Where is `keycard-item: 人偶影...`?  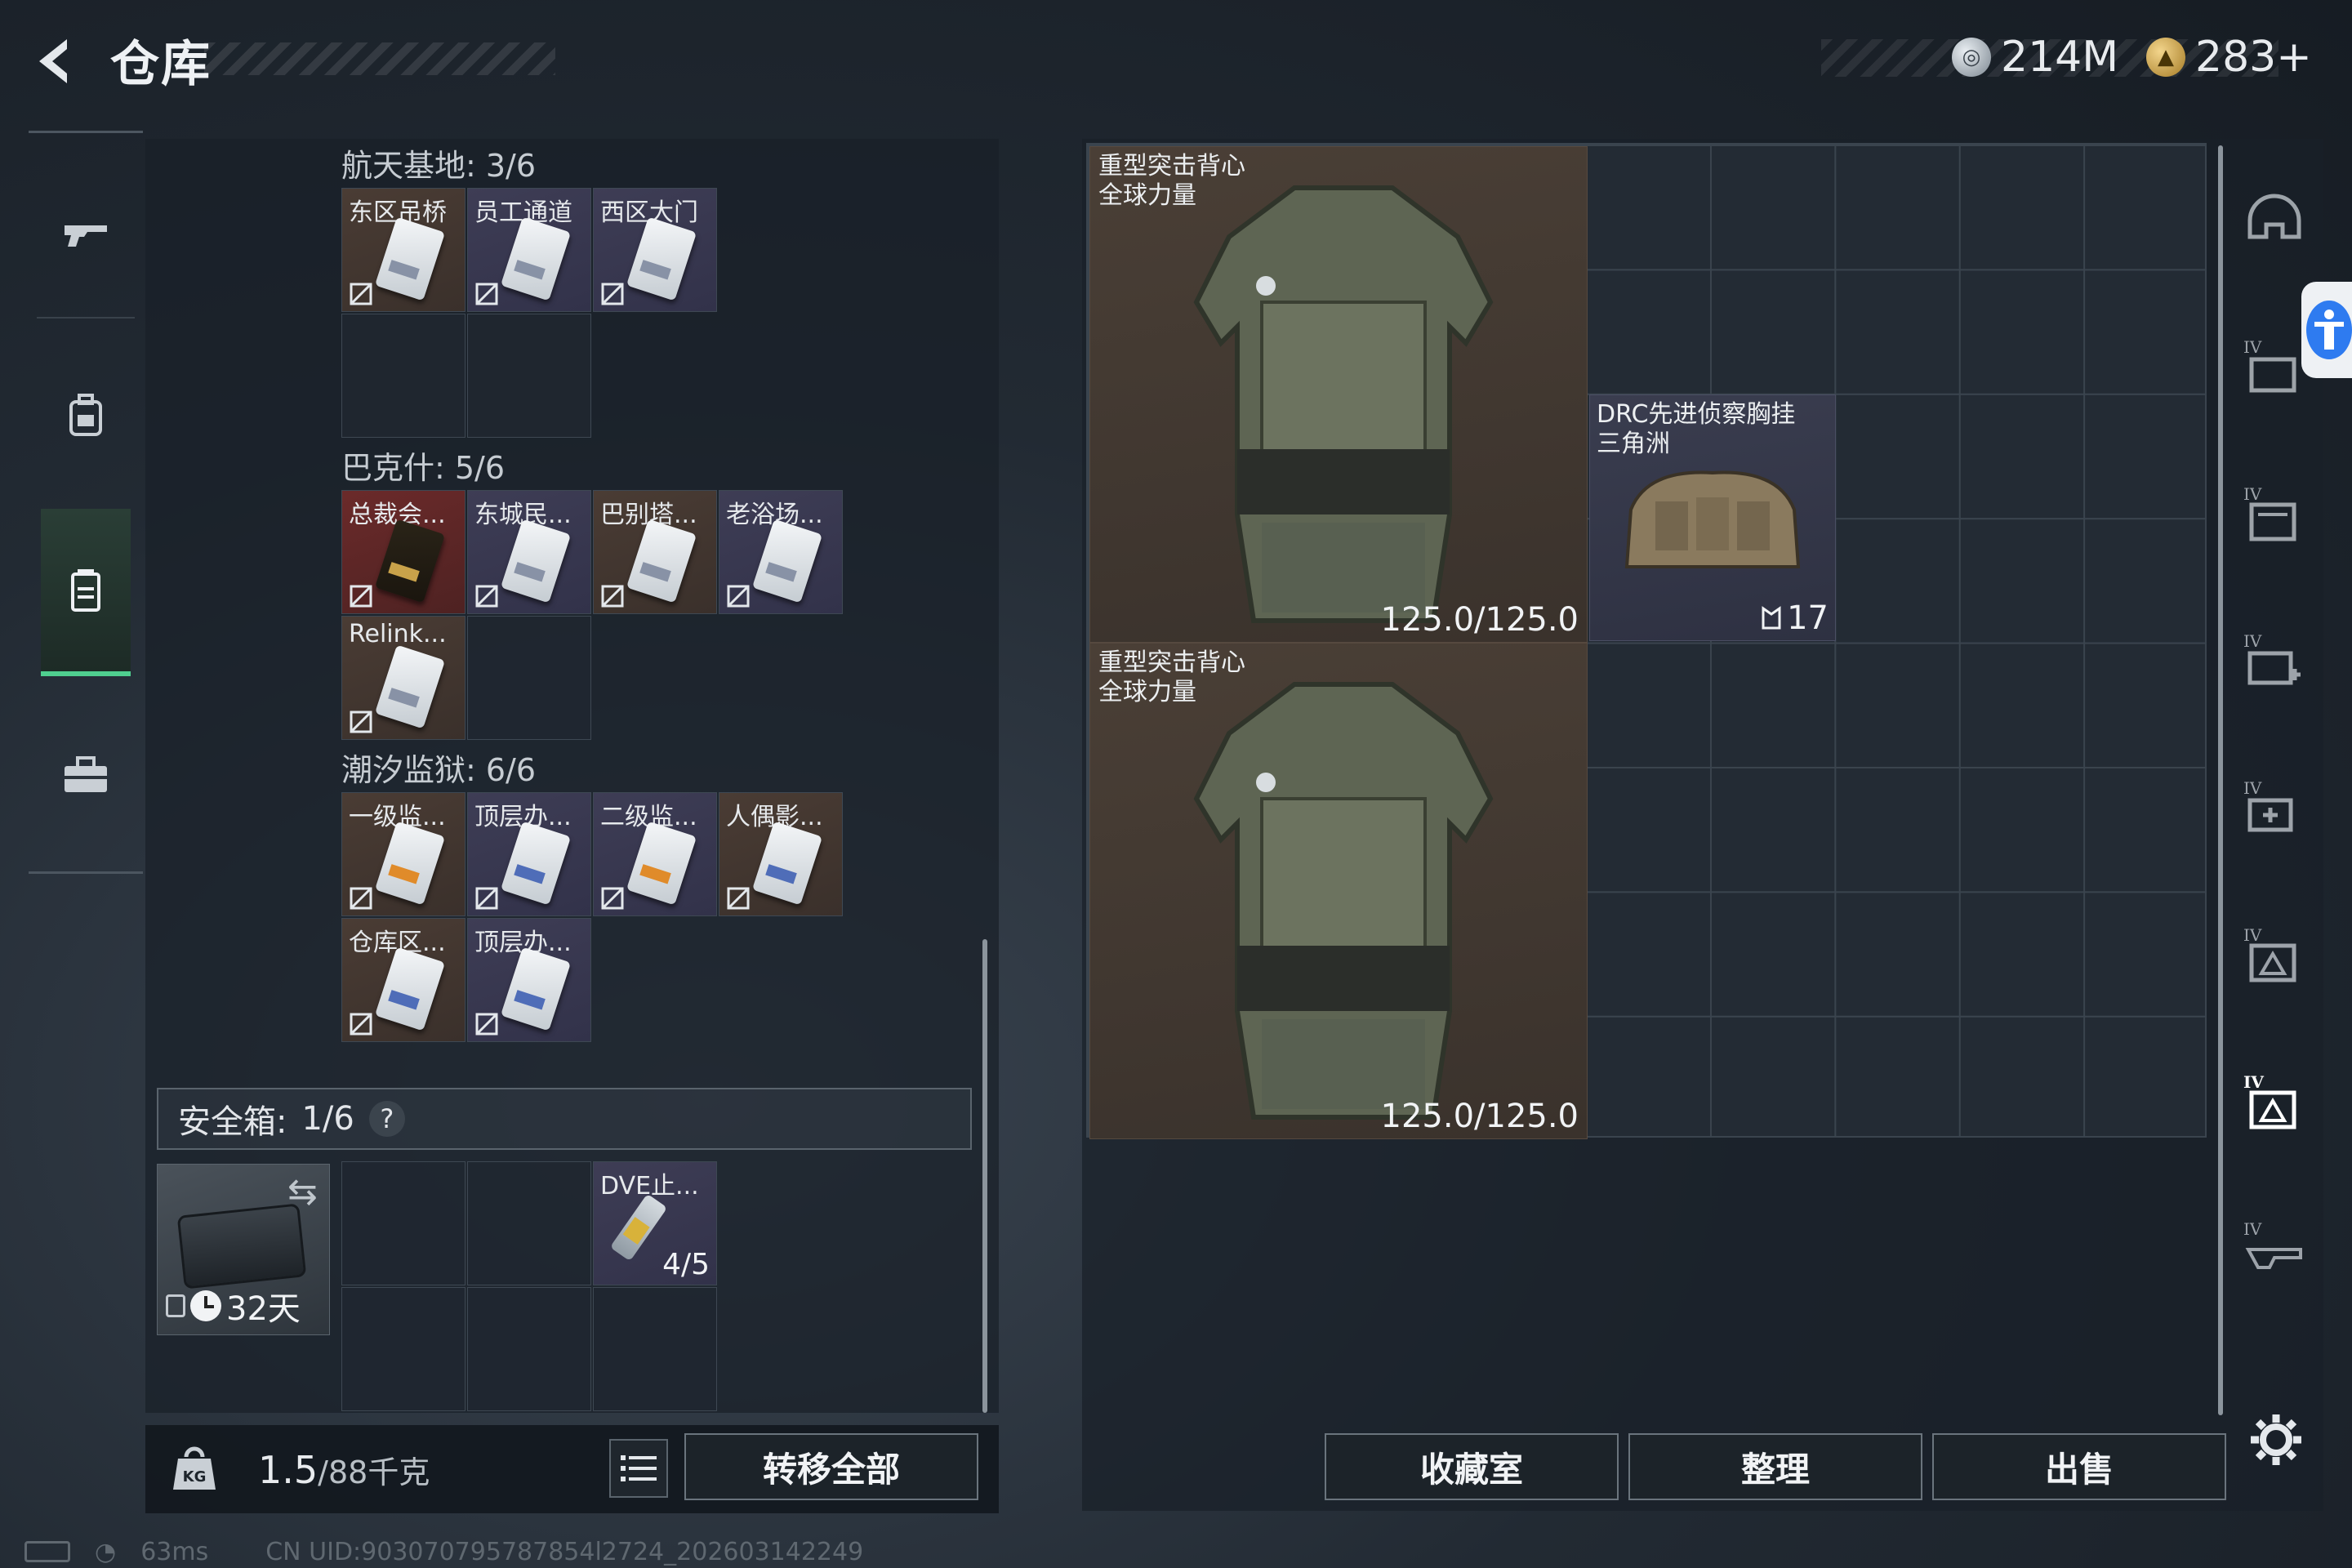 keycard-item: 人偶影... is located at coordinates (781, 854).